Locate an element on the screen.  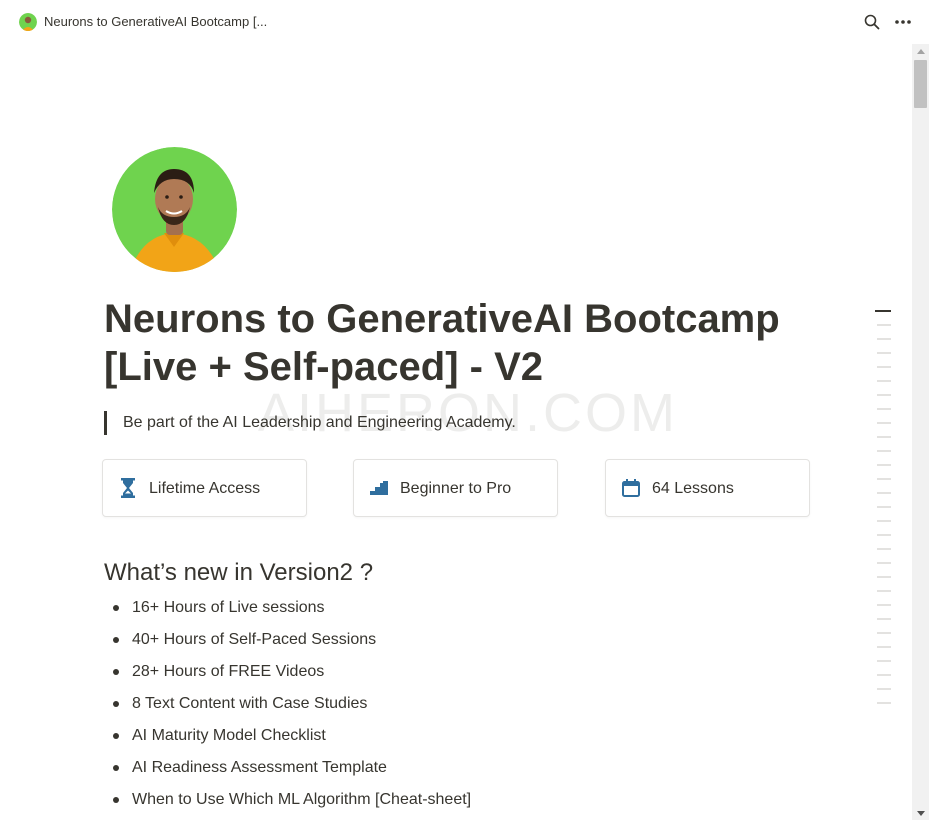
scroll-up-arrow-icon is located at coordinates (920, 51).